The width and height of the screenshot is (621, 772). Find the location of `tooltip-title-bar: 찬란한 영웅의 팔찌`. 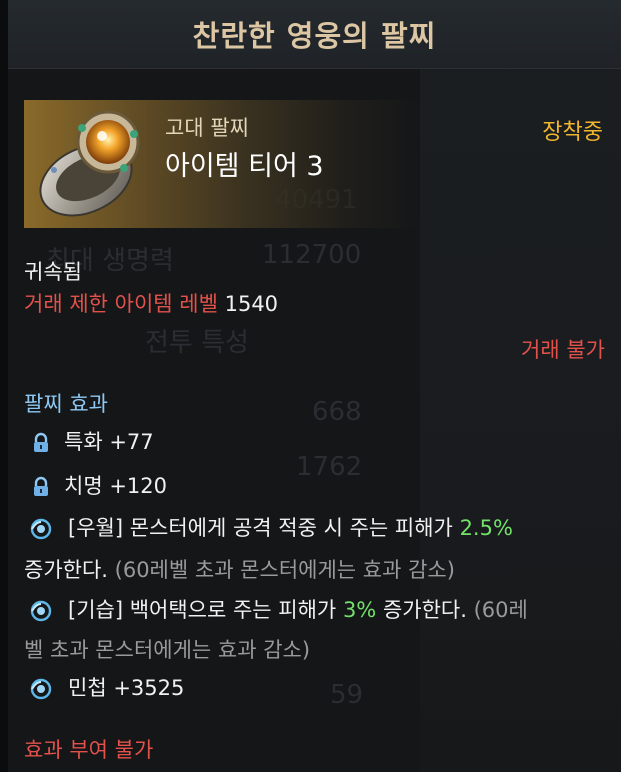

tooltip-title-bar: 찬란한 영웅의 팔찌 is located at coordinates (314, 34).